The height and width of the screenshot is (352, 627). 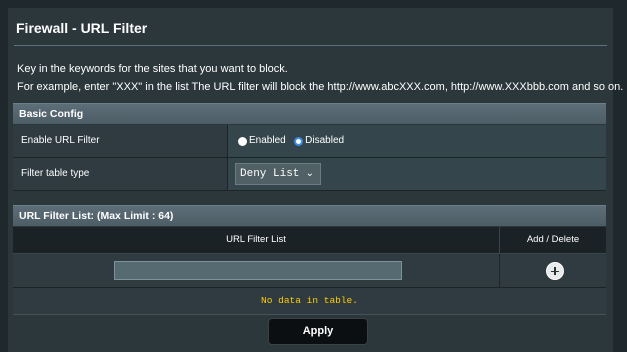 I want to click on radio-enabled-label: Enabled, so click(x=267, y=140).